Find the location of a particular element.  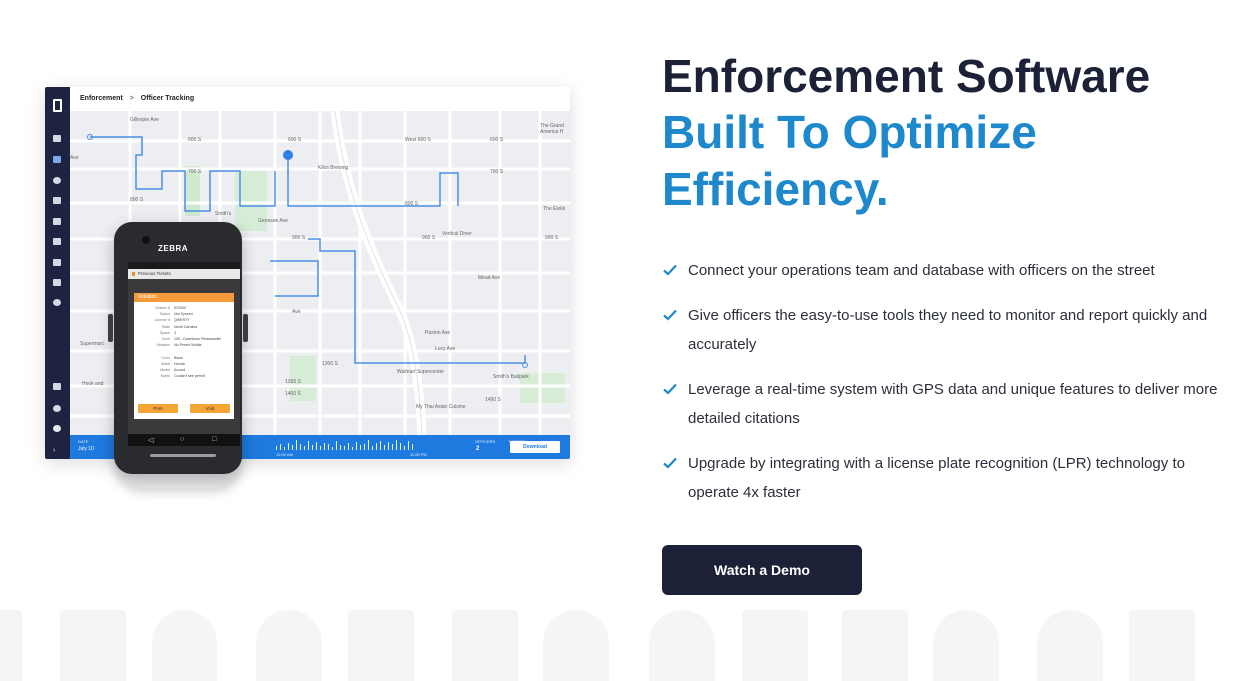

map-label: Smith's Ballpark is located at coordinates (511, 377).